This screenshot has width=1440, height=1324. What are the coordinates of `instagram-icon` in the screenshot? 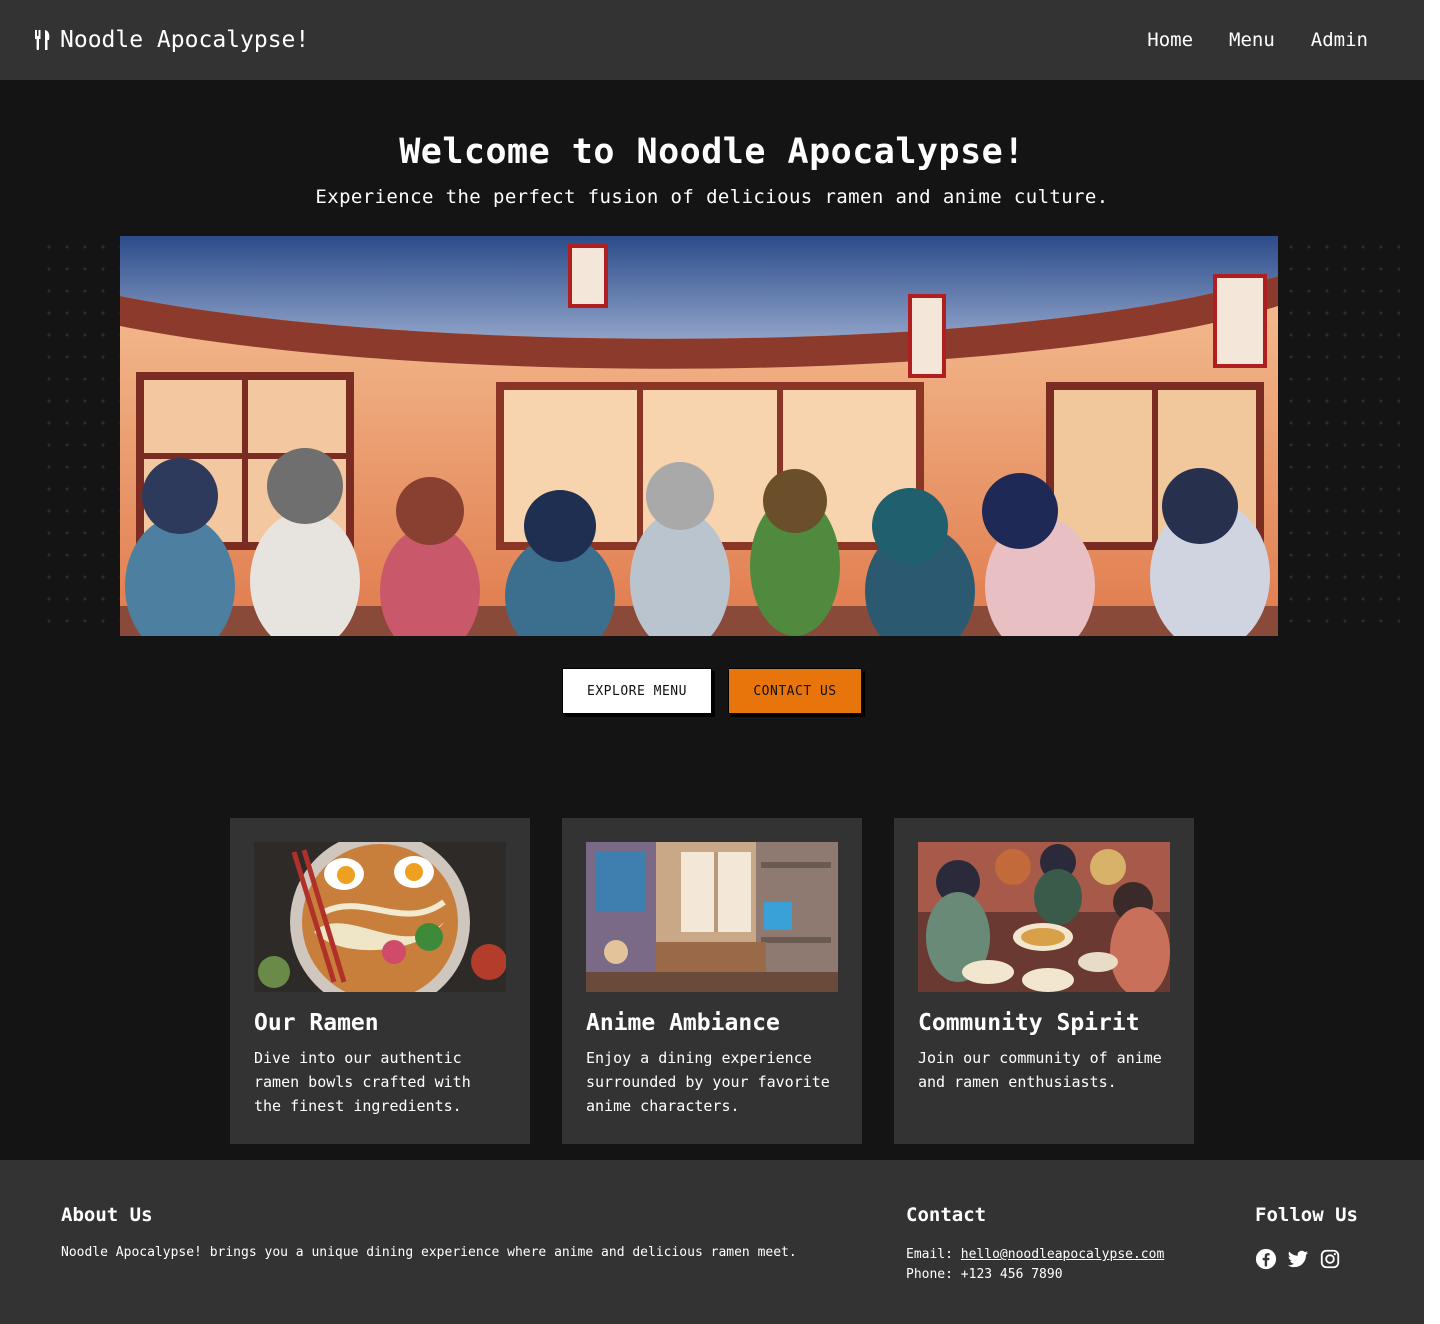 It's located at (1330, 1259).